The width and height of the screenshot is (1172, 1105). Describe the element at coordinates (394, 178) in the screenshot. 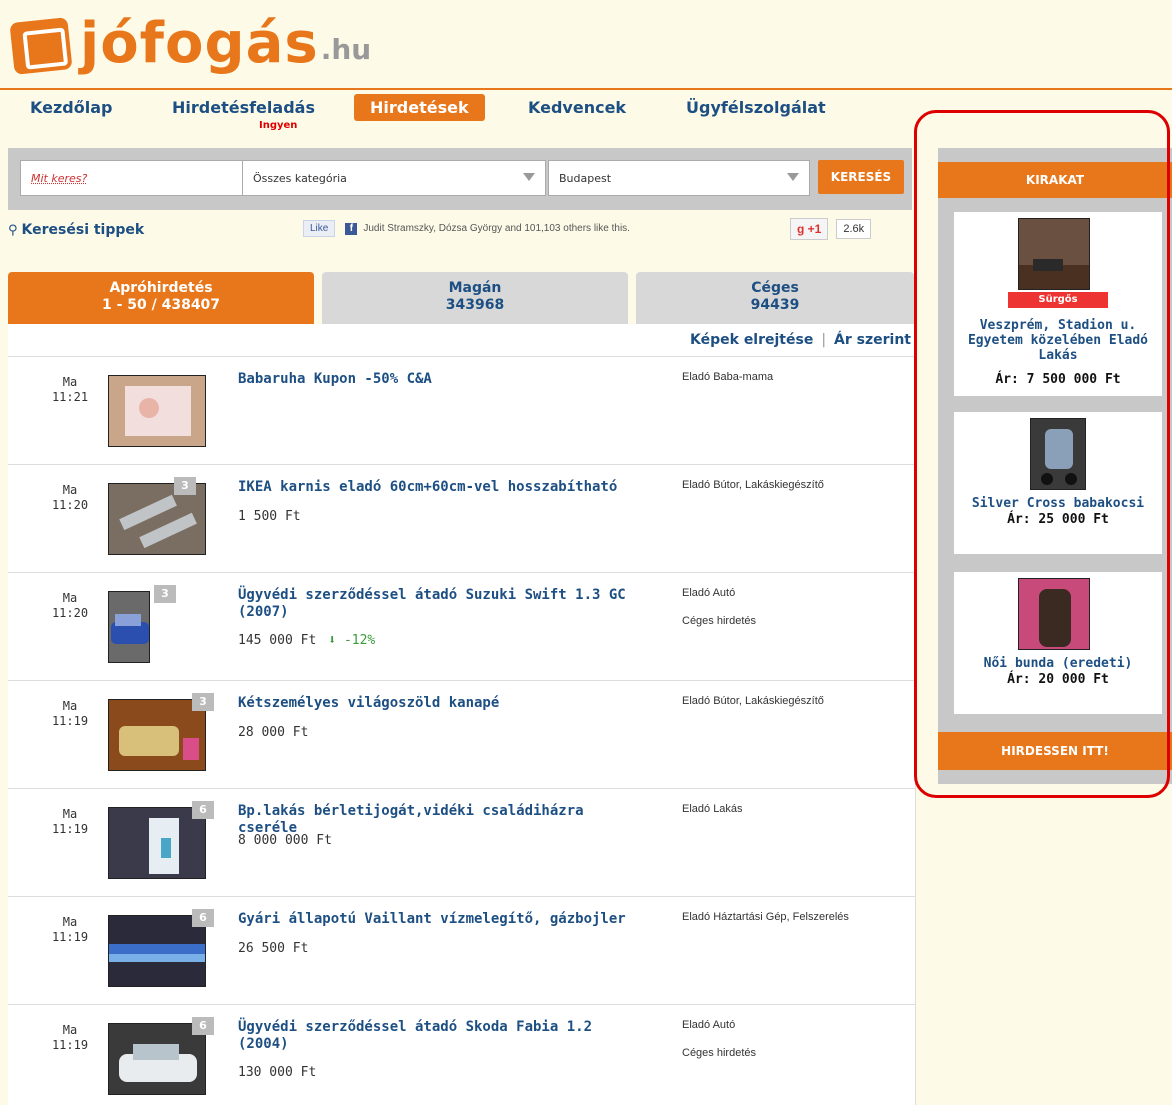

I see `category-select: Összes kategória` at that location.